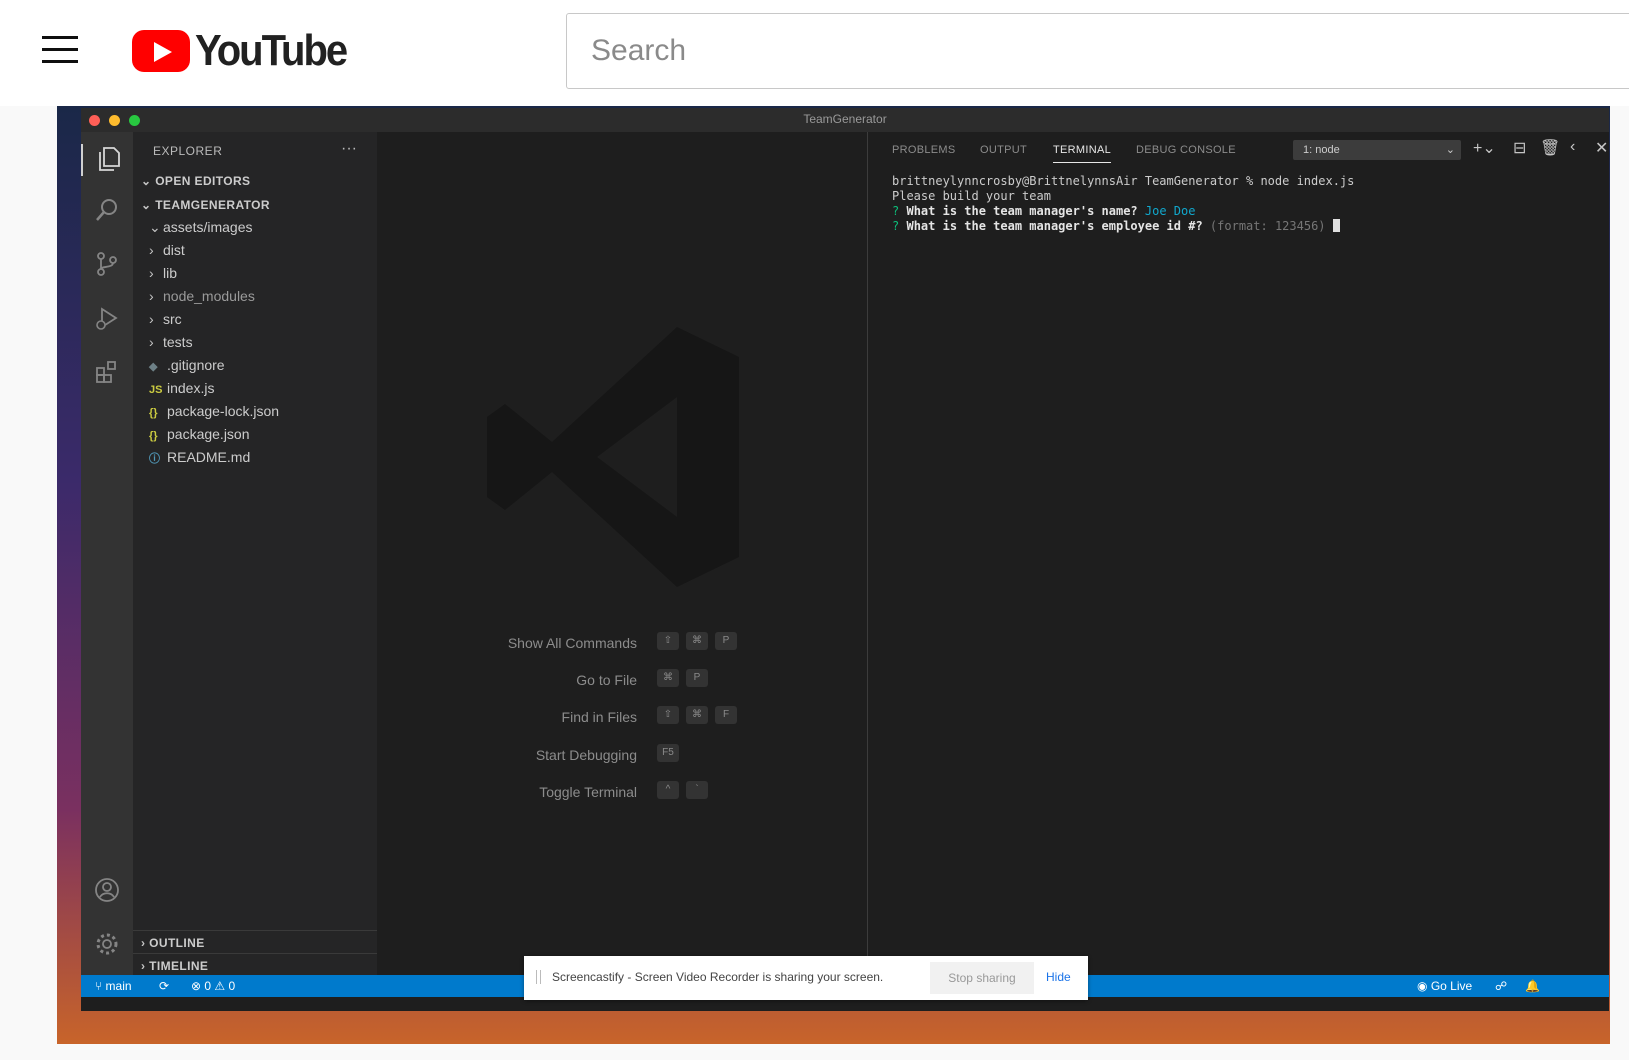  What do you see at coordinates (107, 892) in the screenshot?
I see `accounts-icon` at bounding box center [107, 892].